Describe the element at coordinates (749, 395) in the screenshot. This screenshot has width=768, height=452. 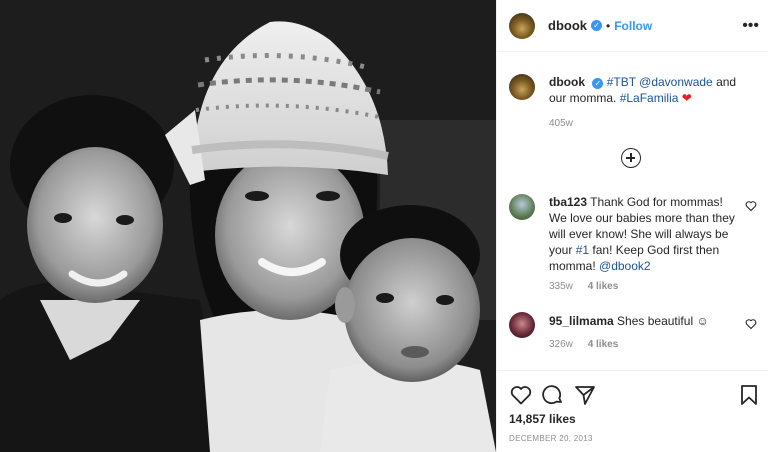
I see `bookmark-icon` at that location.